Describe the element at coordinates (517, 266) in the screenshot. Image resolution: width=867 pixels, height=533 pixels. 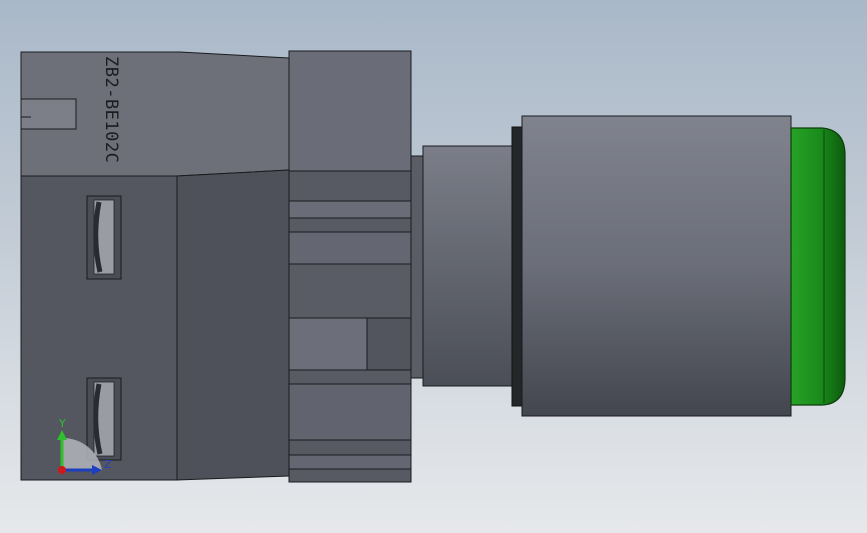
I see `sealing-ring` at that location.